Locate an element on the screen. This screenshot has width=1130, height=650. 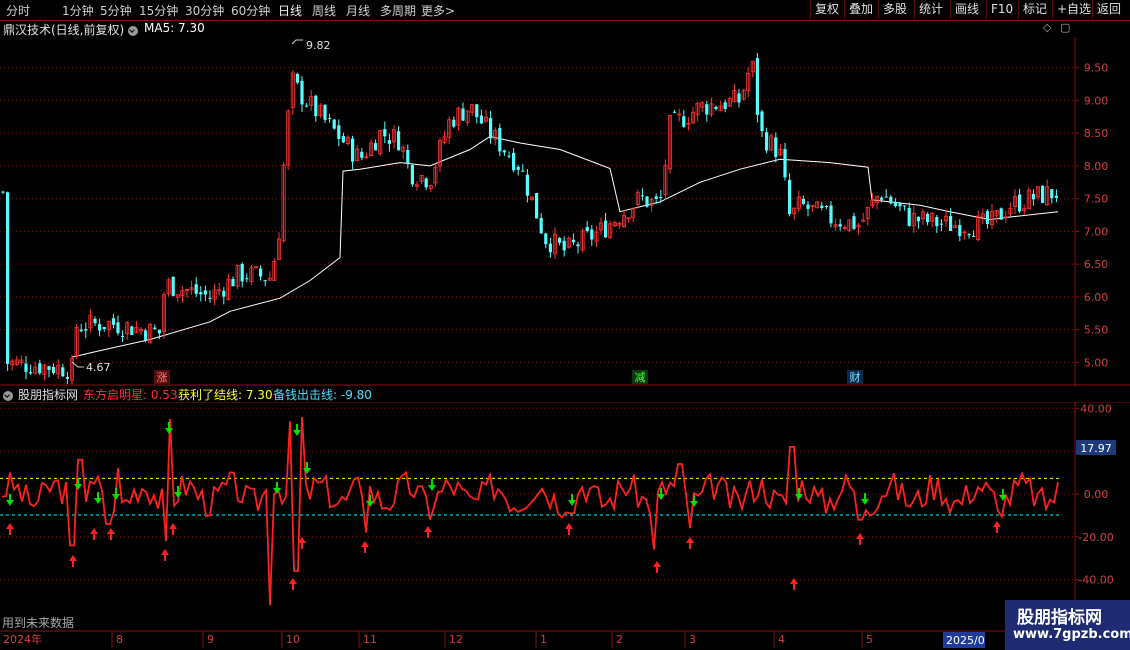
price-tick-label: 9.50 is located at coordinates (1096, 68).